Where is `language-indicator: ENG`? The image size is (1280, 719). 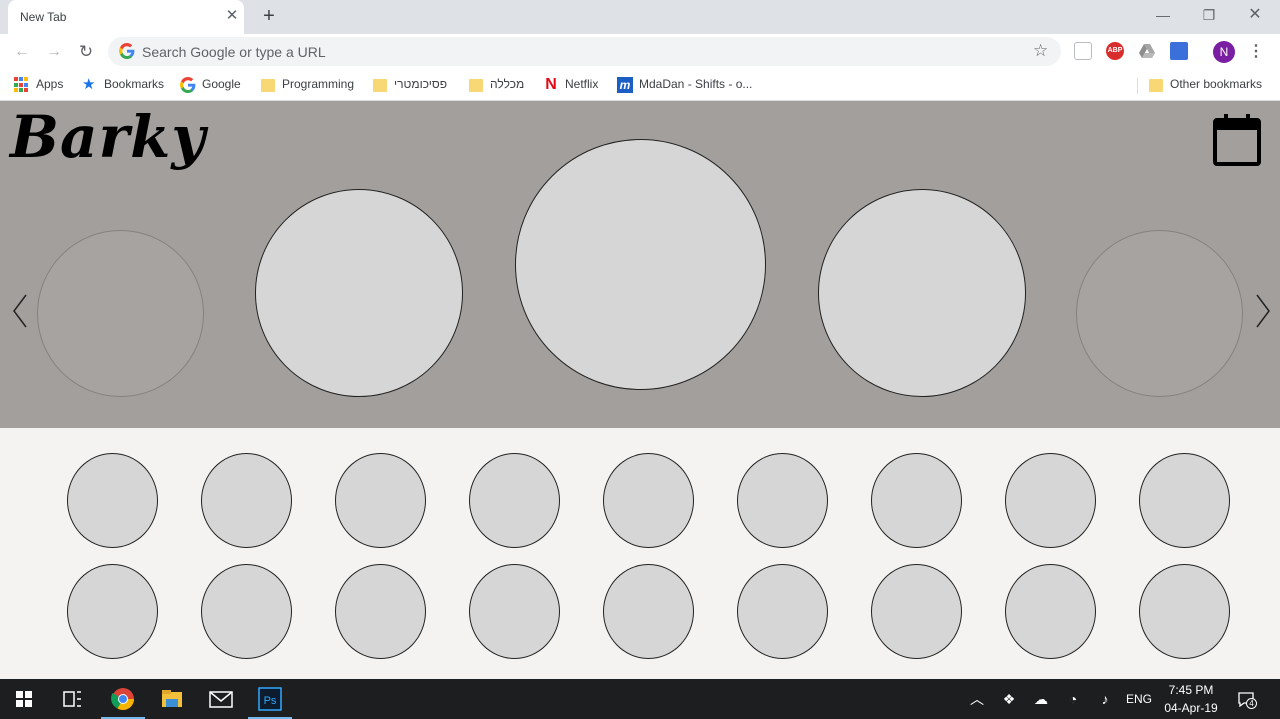 language-indicator: ENG is located at coordinates (1139, 699).